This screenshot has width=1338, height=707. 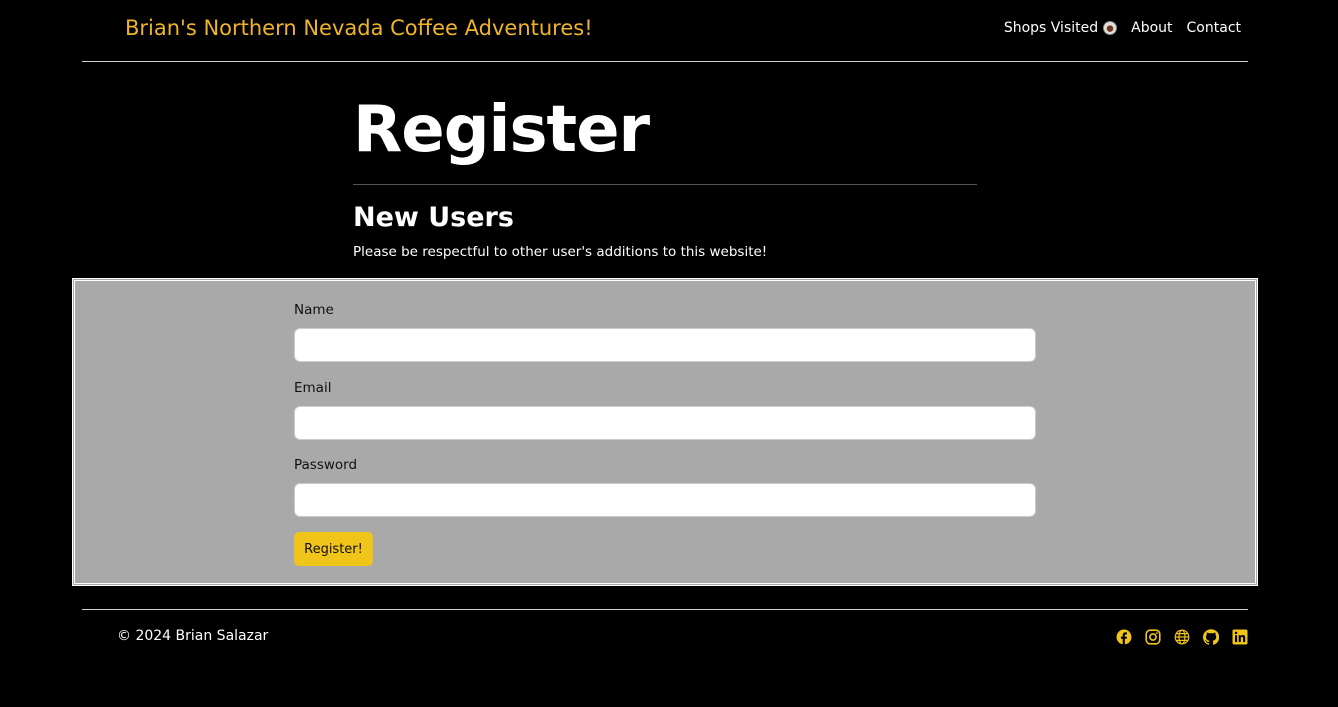 What do you see at coordinates (314, 310) in the screenshot?
I see `name-label: Name` at bounding box center [314, 310].